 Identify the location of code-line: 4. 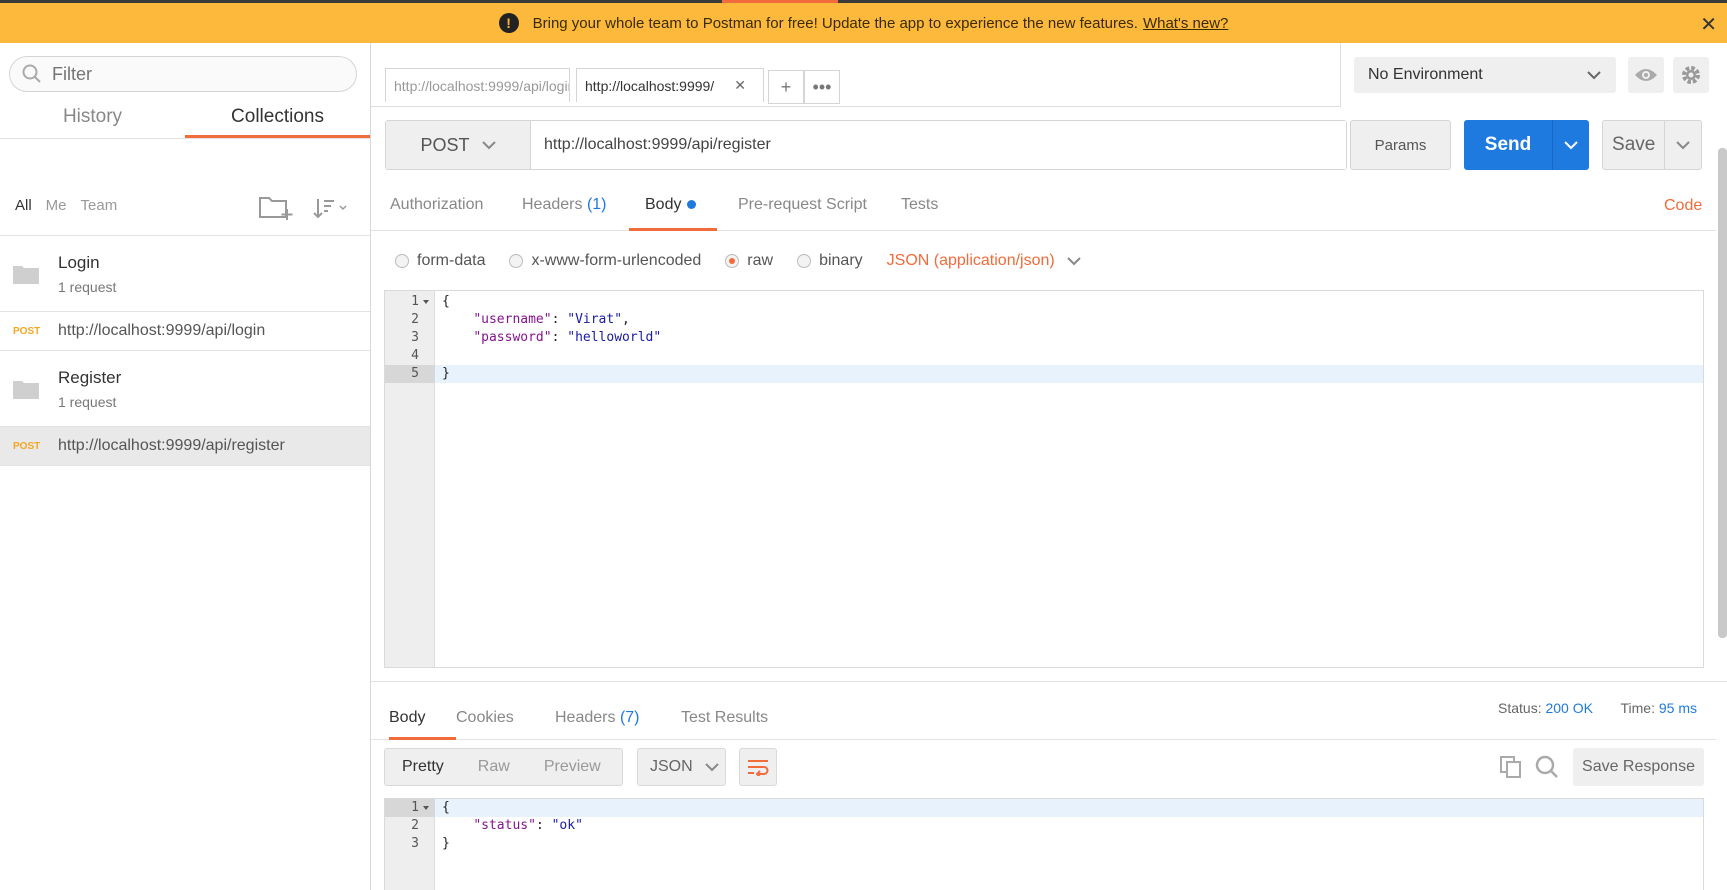
(415, 355).